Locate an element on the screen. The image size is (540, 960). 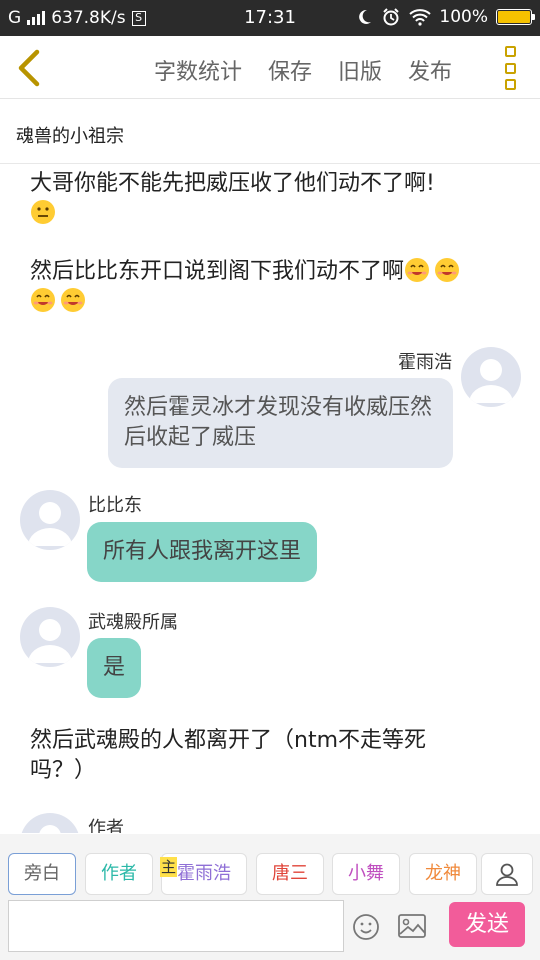
message-input is located at coordinates (176, 926).